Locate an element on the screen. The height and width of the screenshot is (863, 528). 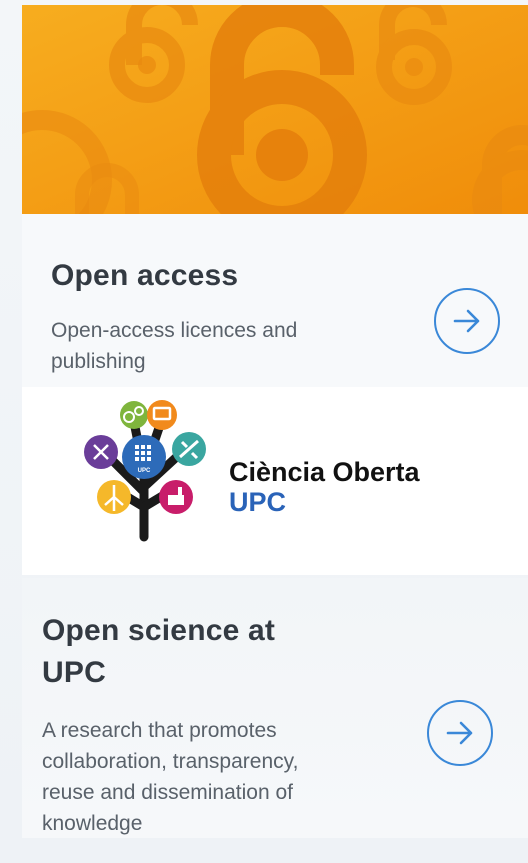
tree-badge-text: UPC is located at coordinates (144, 471).